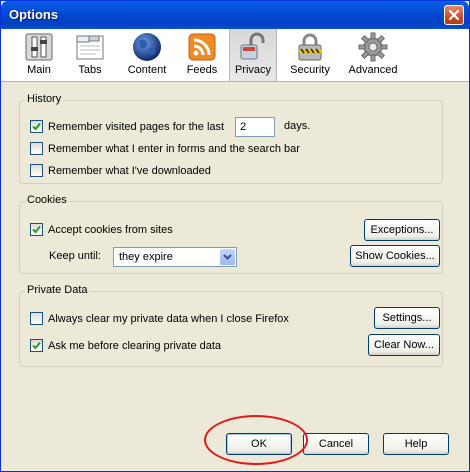  Describe the element at coordinates (202, 47) in the screenshot. I see `rss-feed-icon` at that location.